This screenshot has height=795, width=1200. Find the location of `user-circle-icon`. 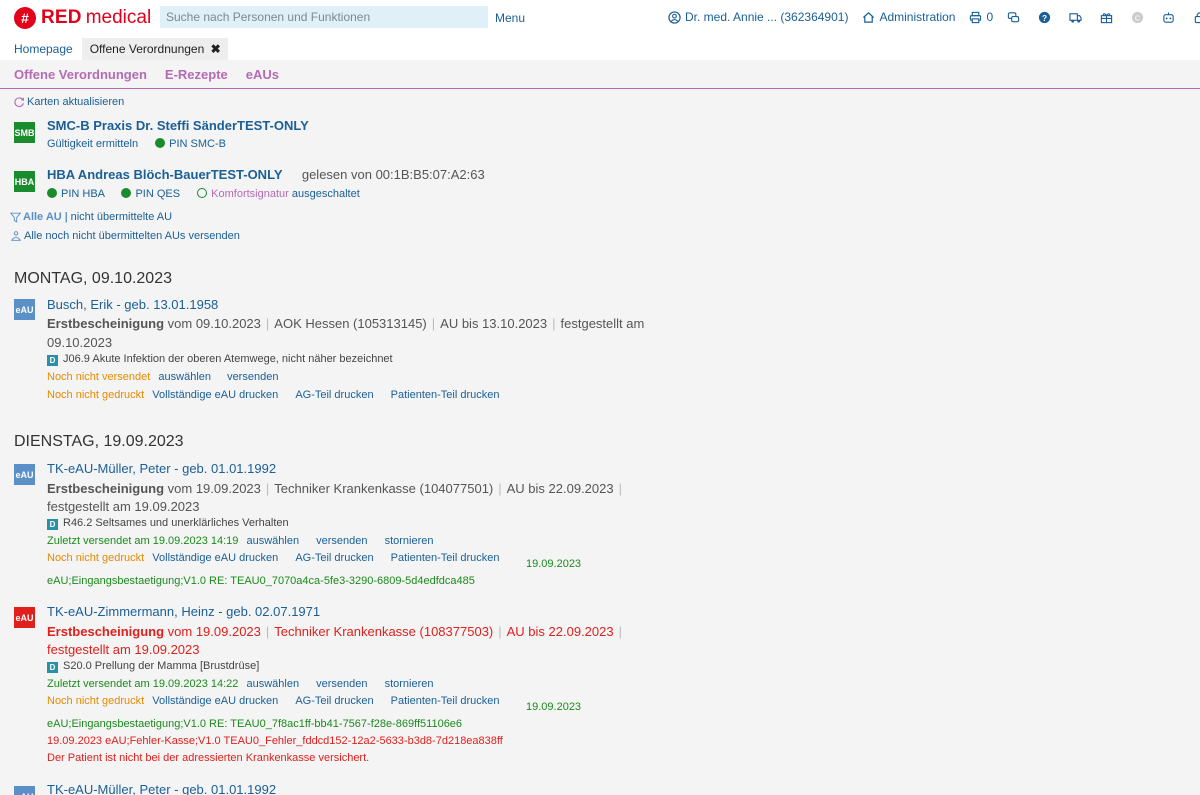

user-circle-icon is located at coordinates (674, 17).